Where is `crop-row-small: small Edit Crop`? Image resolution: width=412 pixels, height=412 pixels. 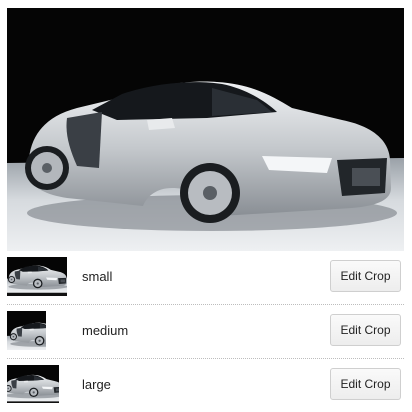 crop-row-small: small Edit Crop is located at coordinates (205, 278).